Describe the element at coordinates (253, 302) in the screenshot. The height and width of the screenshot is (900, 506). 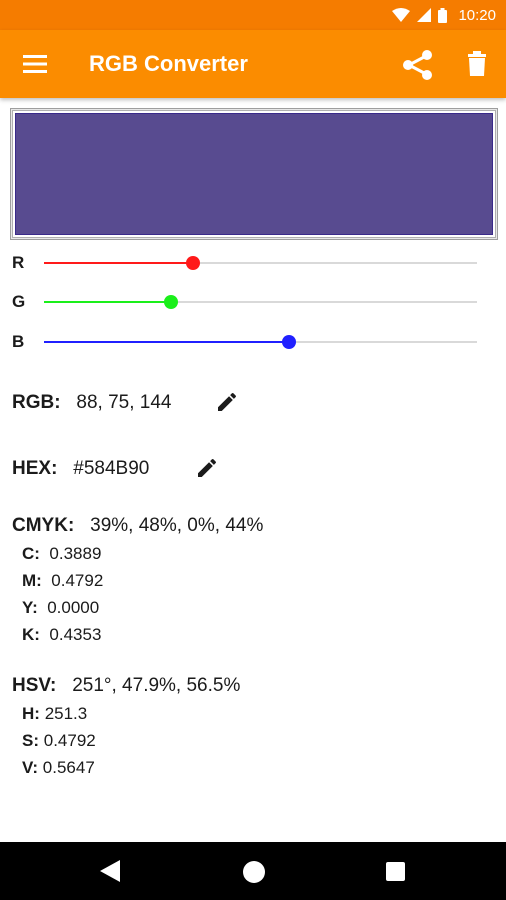
I see `green-slider-row: G` at that location.